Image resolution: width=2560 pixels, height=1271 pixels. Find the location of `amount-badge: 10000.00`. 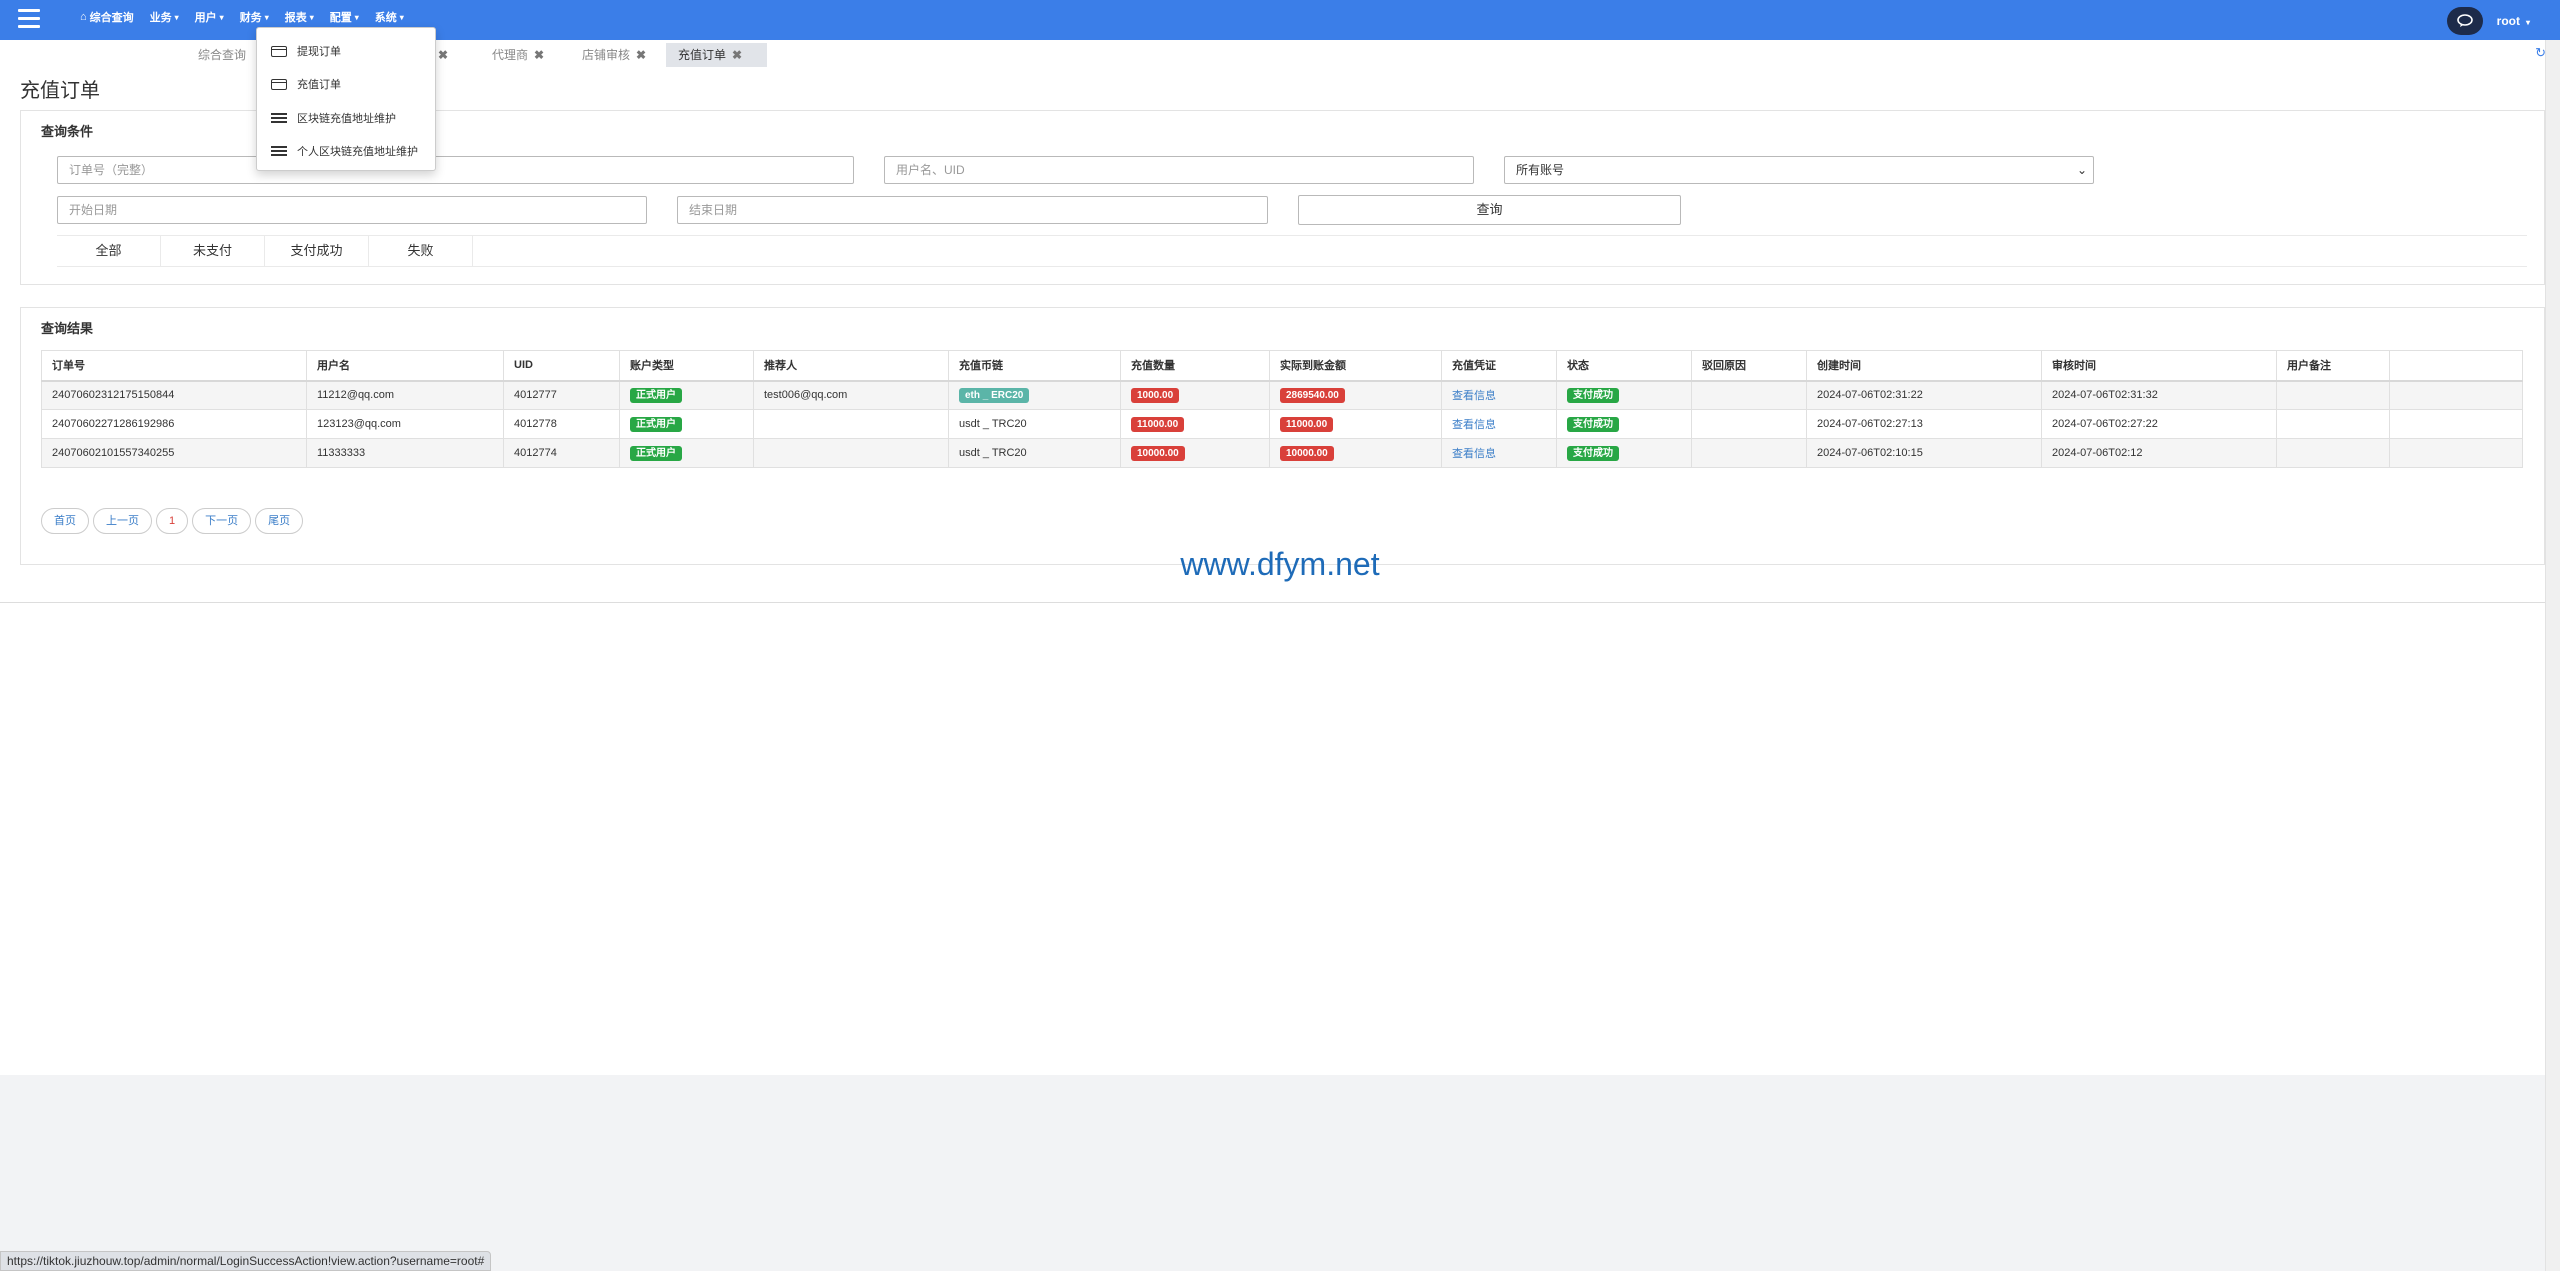

amount-badge: 10000.00 is located at coordinates (1158, 453).